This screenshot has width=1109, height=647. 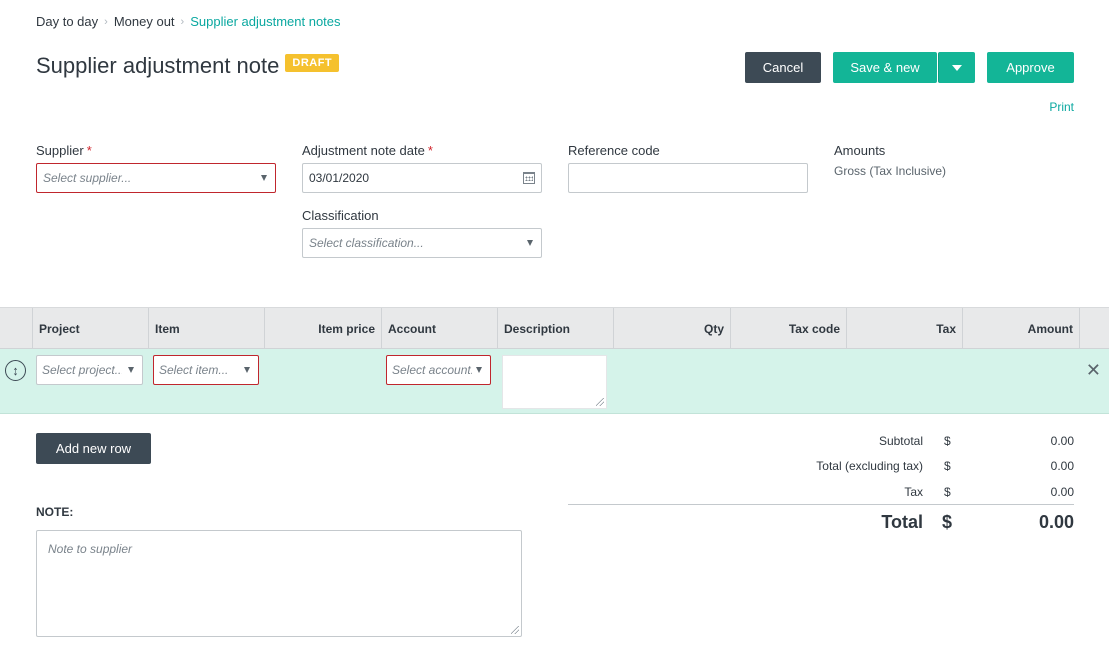 I want to click on cancel-button: Cancel, so click(x=783, y=67).